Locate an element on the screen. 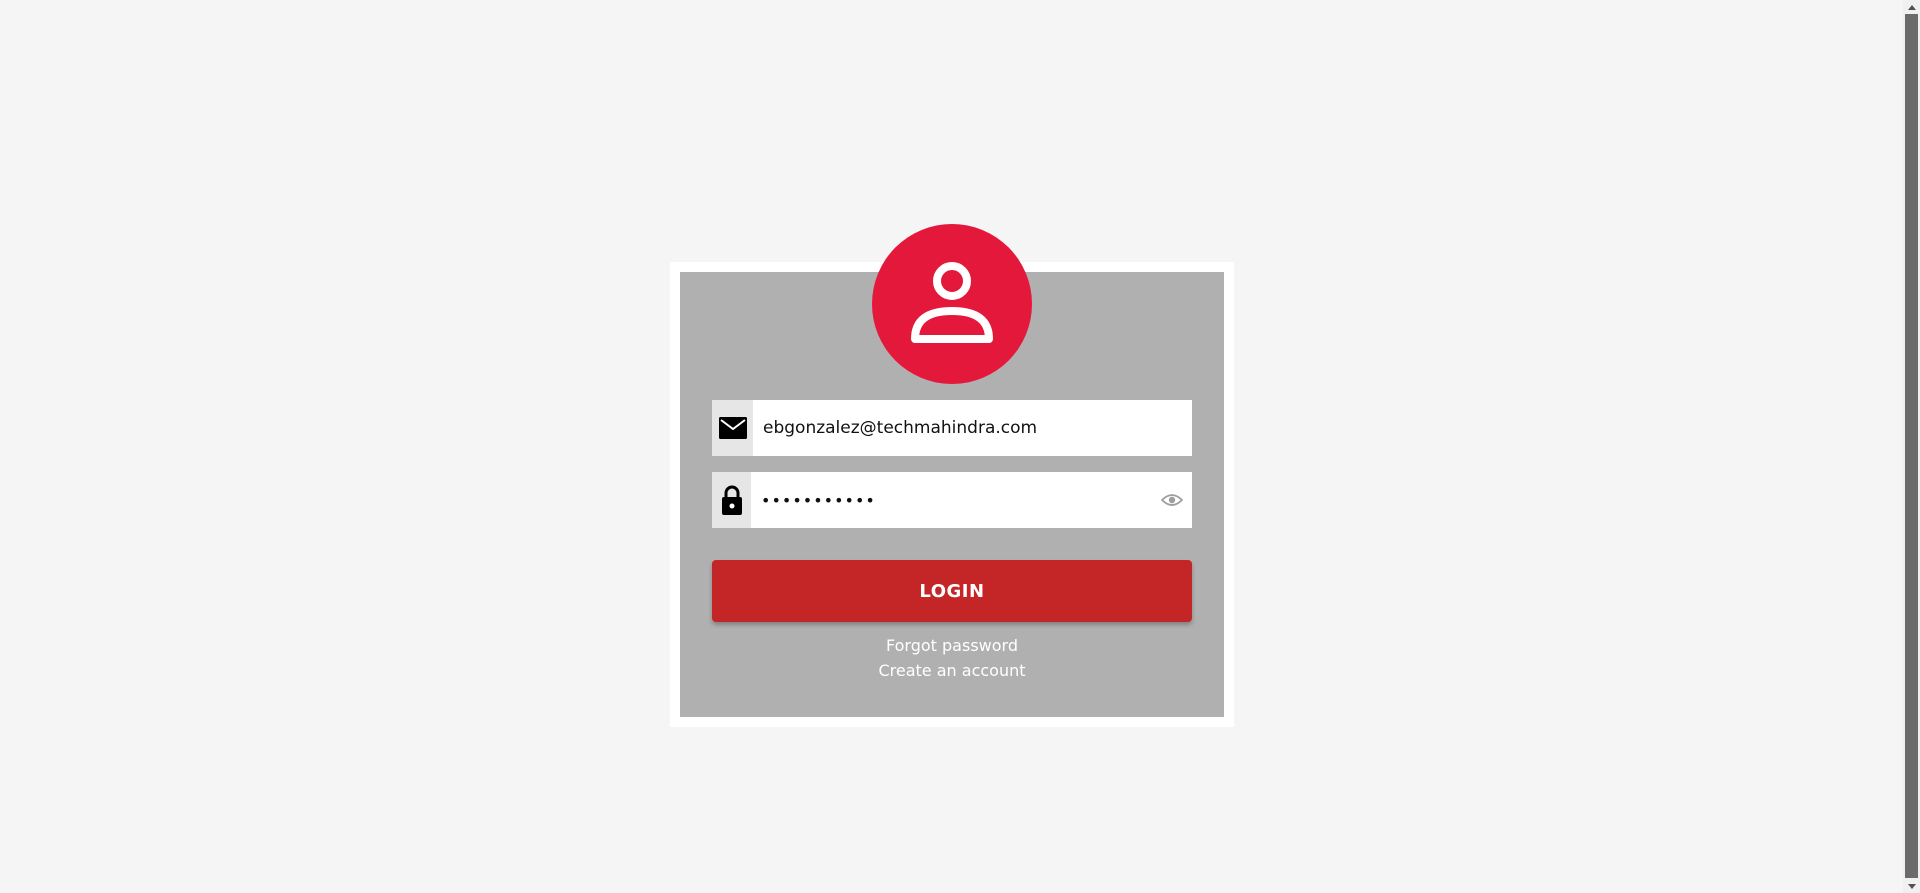  password-input is located at coordinates (951, 500).